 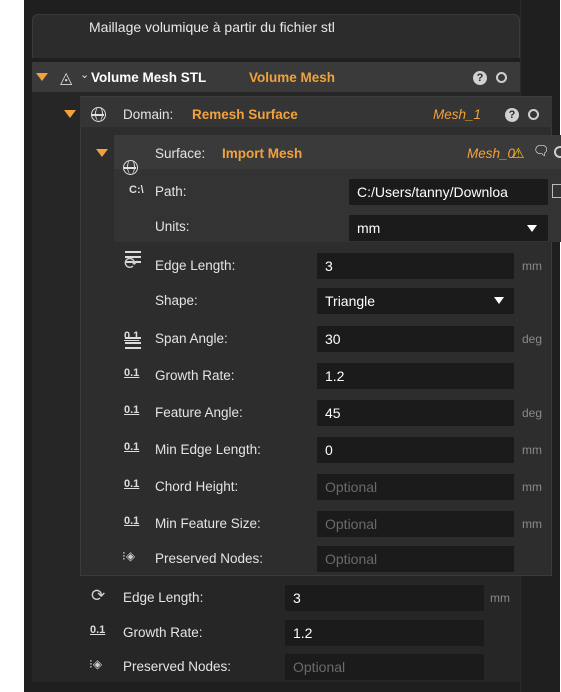 I want to click on min-feature-size-label: Min Feature Size:, so click(x=208, y=523).